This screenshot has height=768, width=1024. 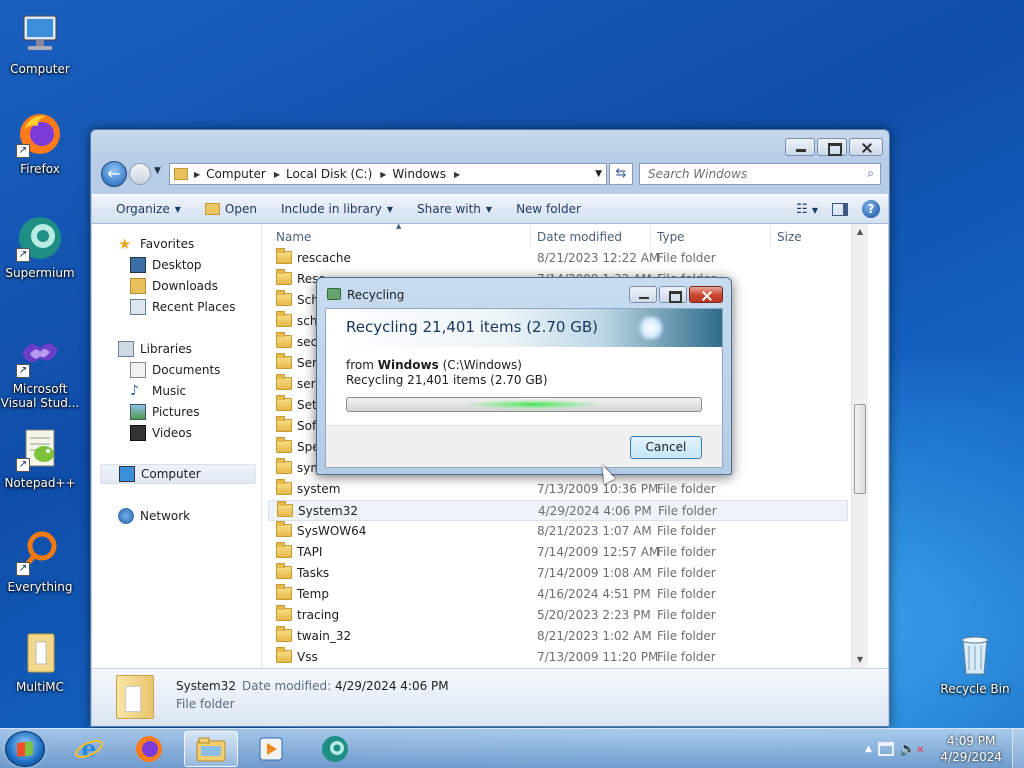 What do you see at coordinates (434, 365) in the screenshot?
I see `source-line: from Windows (C:\Windows)` at bounding box center [434, 365].